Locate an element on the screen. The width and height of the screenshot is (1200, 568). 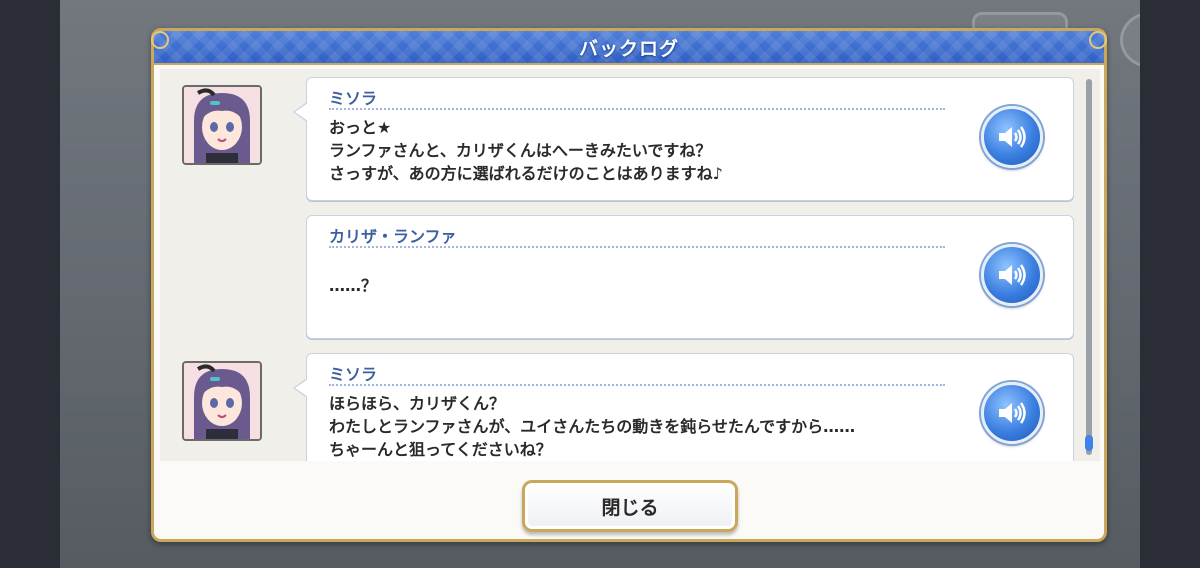
message-line: ……？ is located at coordinates (353, 285).